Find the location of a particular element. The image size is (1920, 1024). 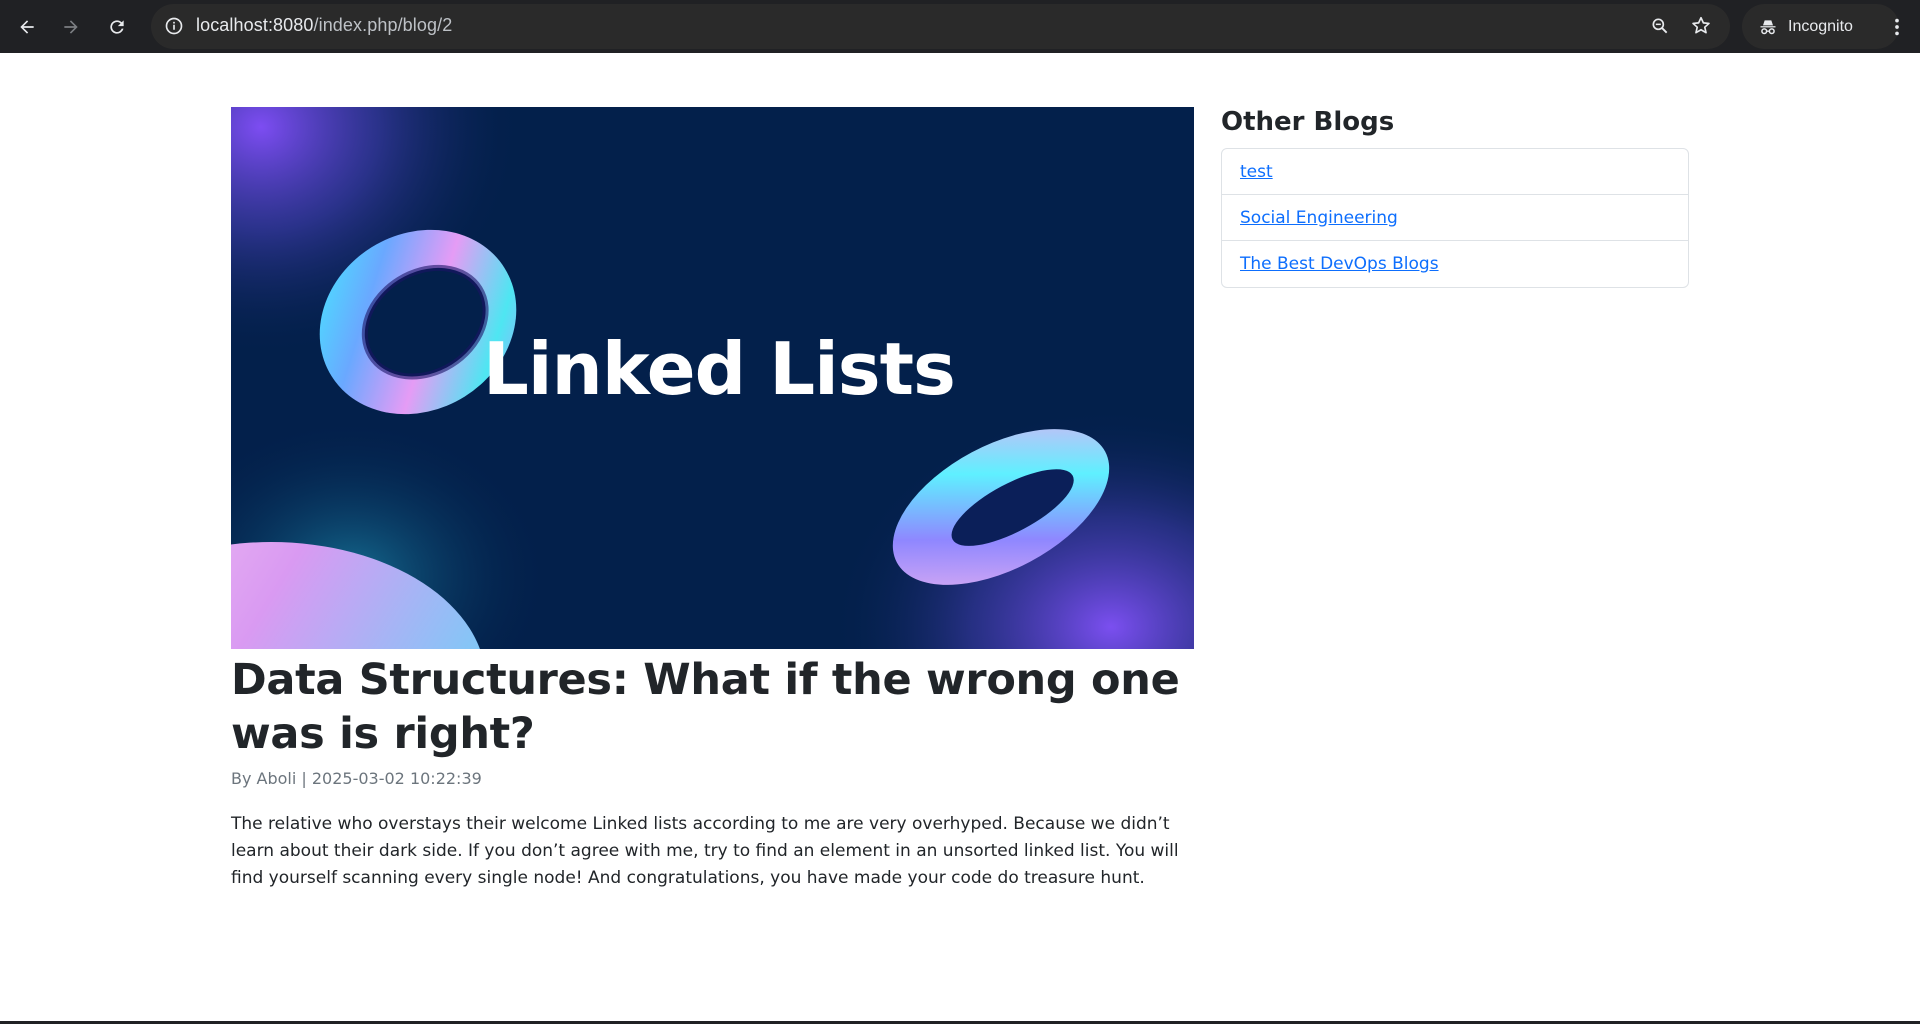

url-host: localhost:8080 is located at coordinates (255, 25).